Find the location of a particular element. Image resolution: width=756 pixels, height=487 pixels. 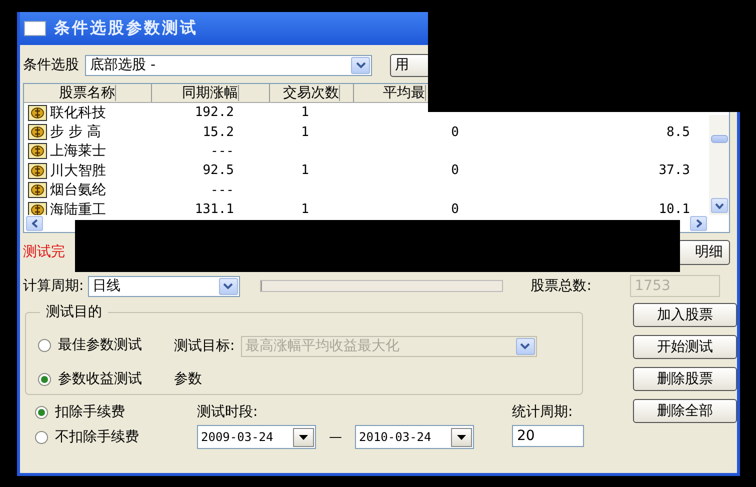

range-label: 测试时段: is located at coordinates (228, 412).